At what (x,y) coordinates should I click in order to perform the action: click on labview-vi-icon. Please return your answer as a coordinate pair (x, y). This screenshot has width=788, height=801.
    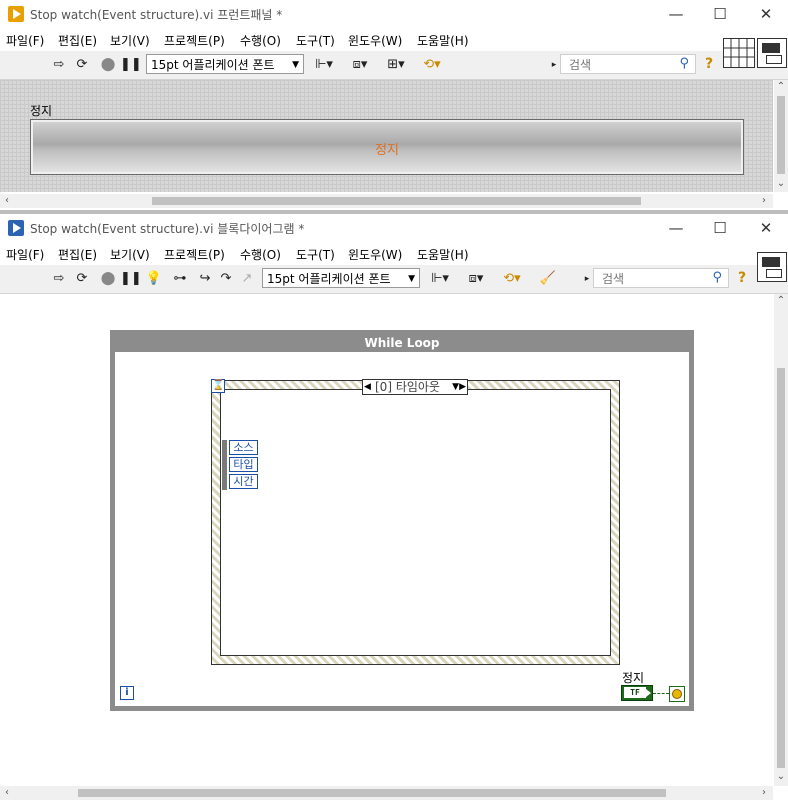
    Looking at the image, I should click on (16, 228).